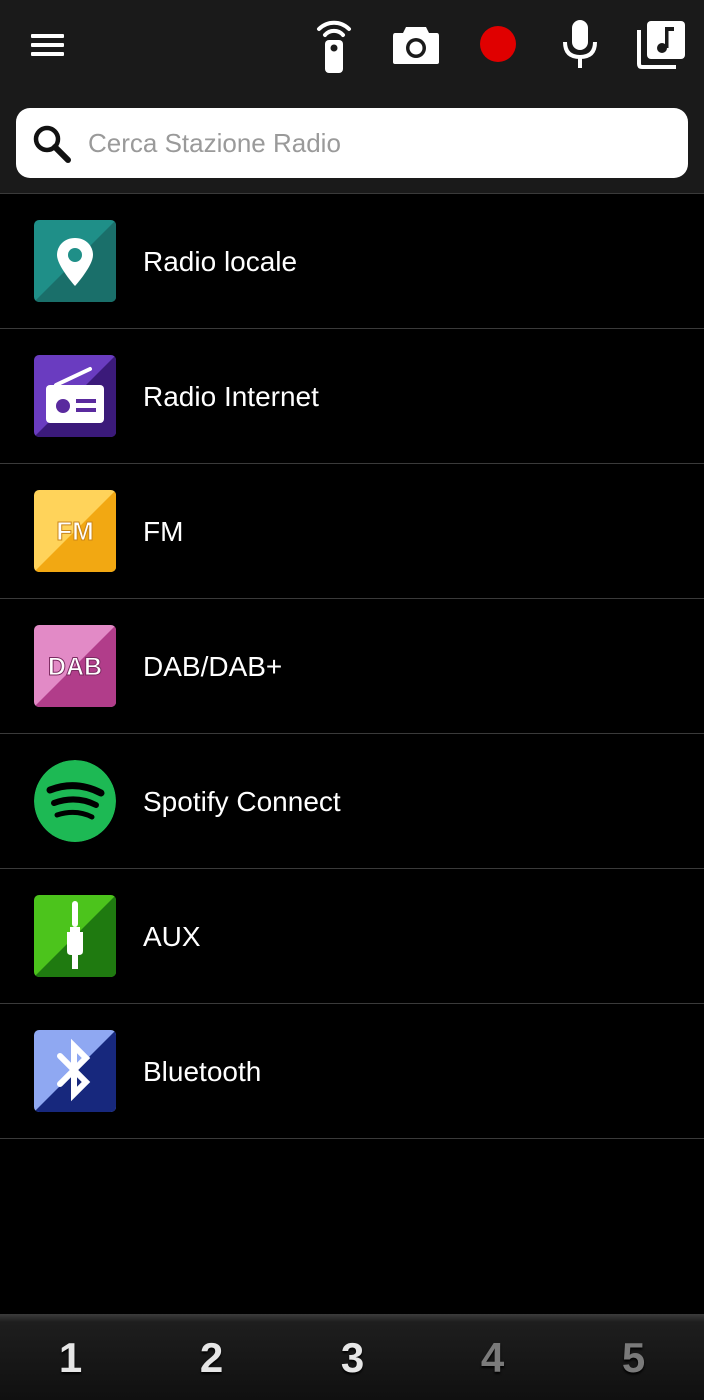 Image resolution: width=704 pixels, height=1400 pixels. Describe the element at coordinates (48, 45) in the screenshot. I see `menu-icon` at that location.